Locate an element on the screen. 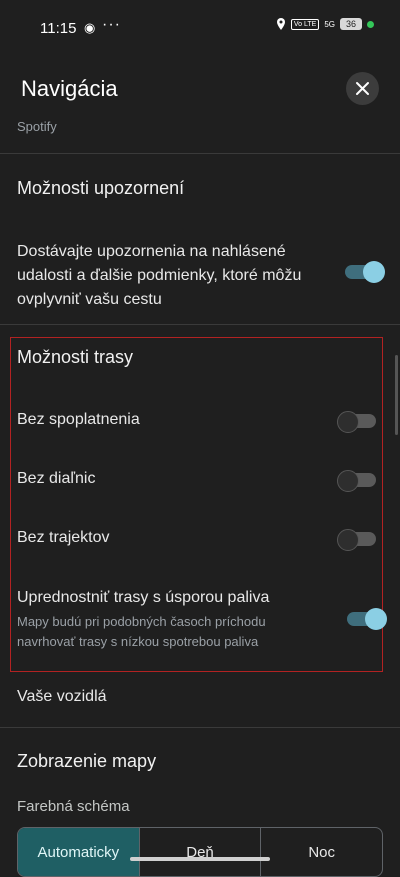 This screenshot has height=877, width=400. fuel-efficient-label: Uprednostniť trasy s úsporou paliva is located at coordinates (143, 597).